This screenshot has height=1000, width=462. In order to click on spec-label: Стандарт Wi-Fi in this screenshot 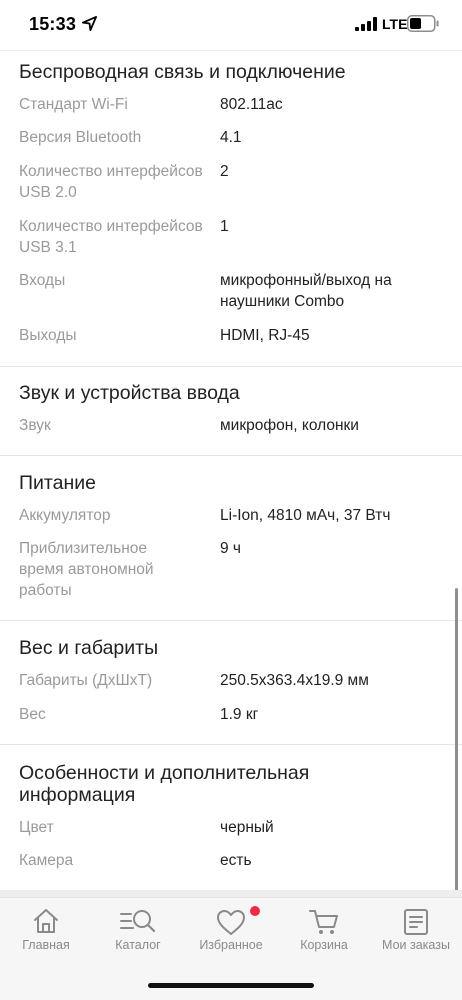, I will do `click(73, 104)`.